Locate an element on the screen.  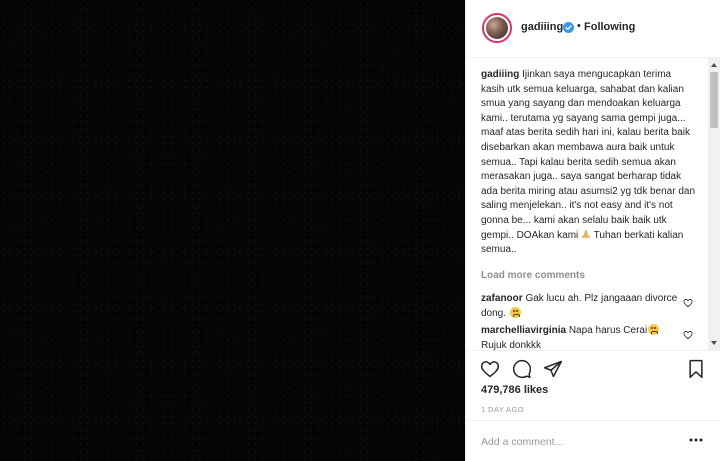
likes-count: 479,786 likes is located at coordinates (514, 390).